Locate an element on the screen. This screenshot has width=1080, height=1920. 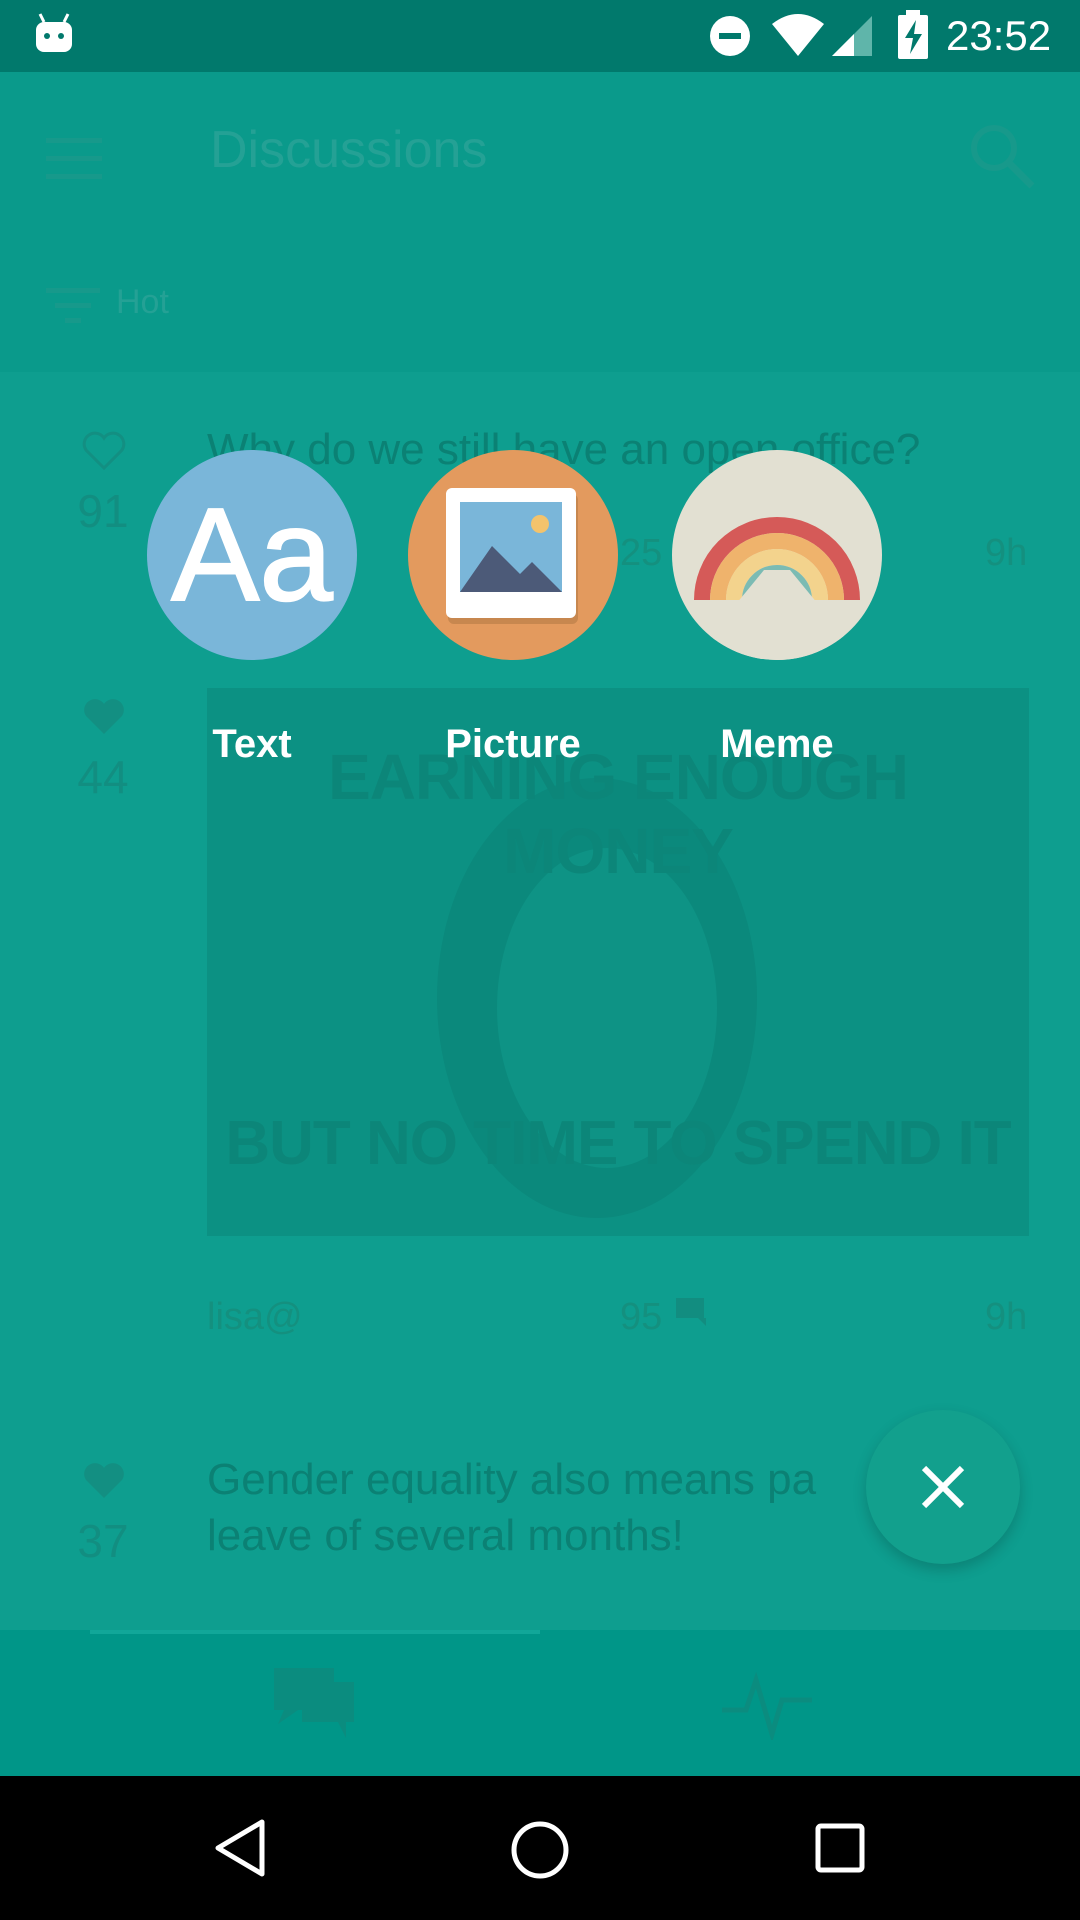
text-option-label: Text is located at coordinates (252, 744).